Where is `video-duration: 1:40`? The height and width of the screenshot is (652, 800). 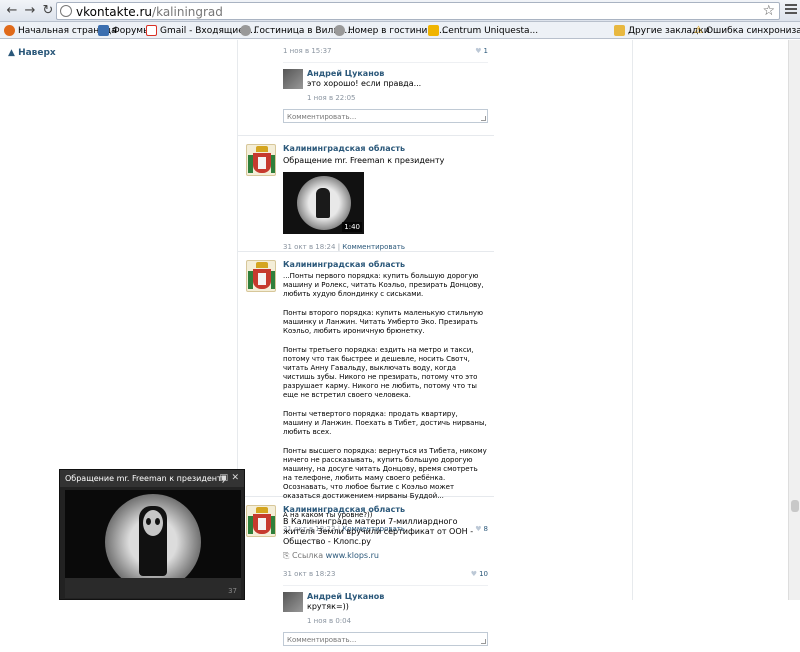 video-duration: 1:40 is located at coordinates (352, 227).